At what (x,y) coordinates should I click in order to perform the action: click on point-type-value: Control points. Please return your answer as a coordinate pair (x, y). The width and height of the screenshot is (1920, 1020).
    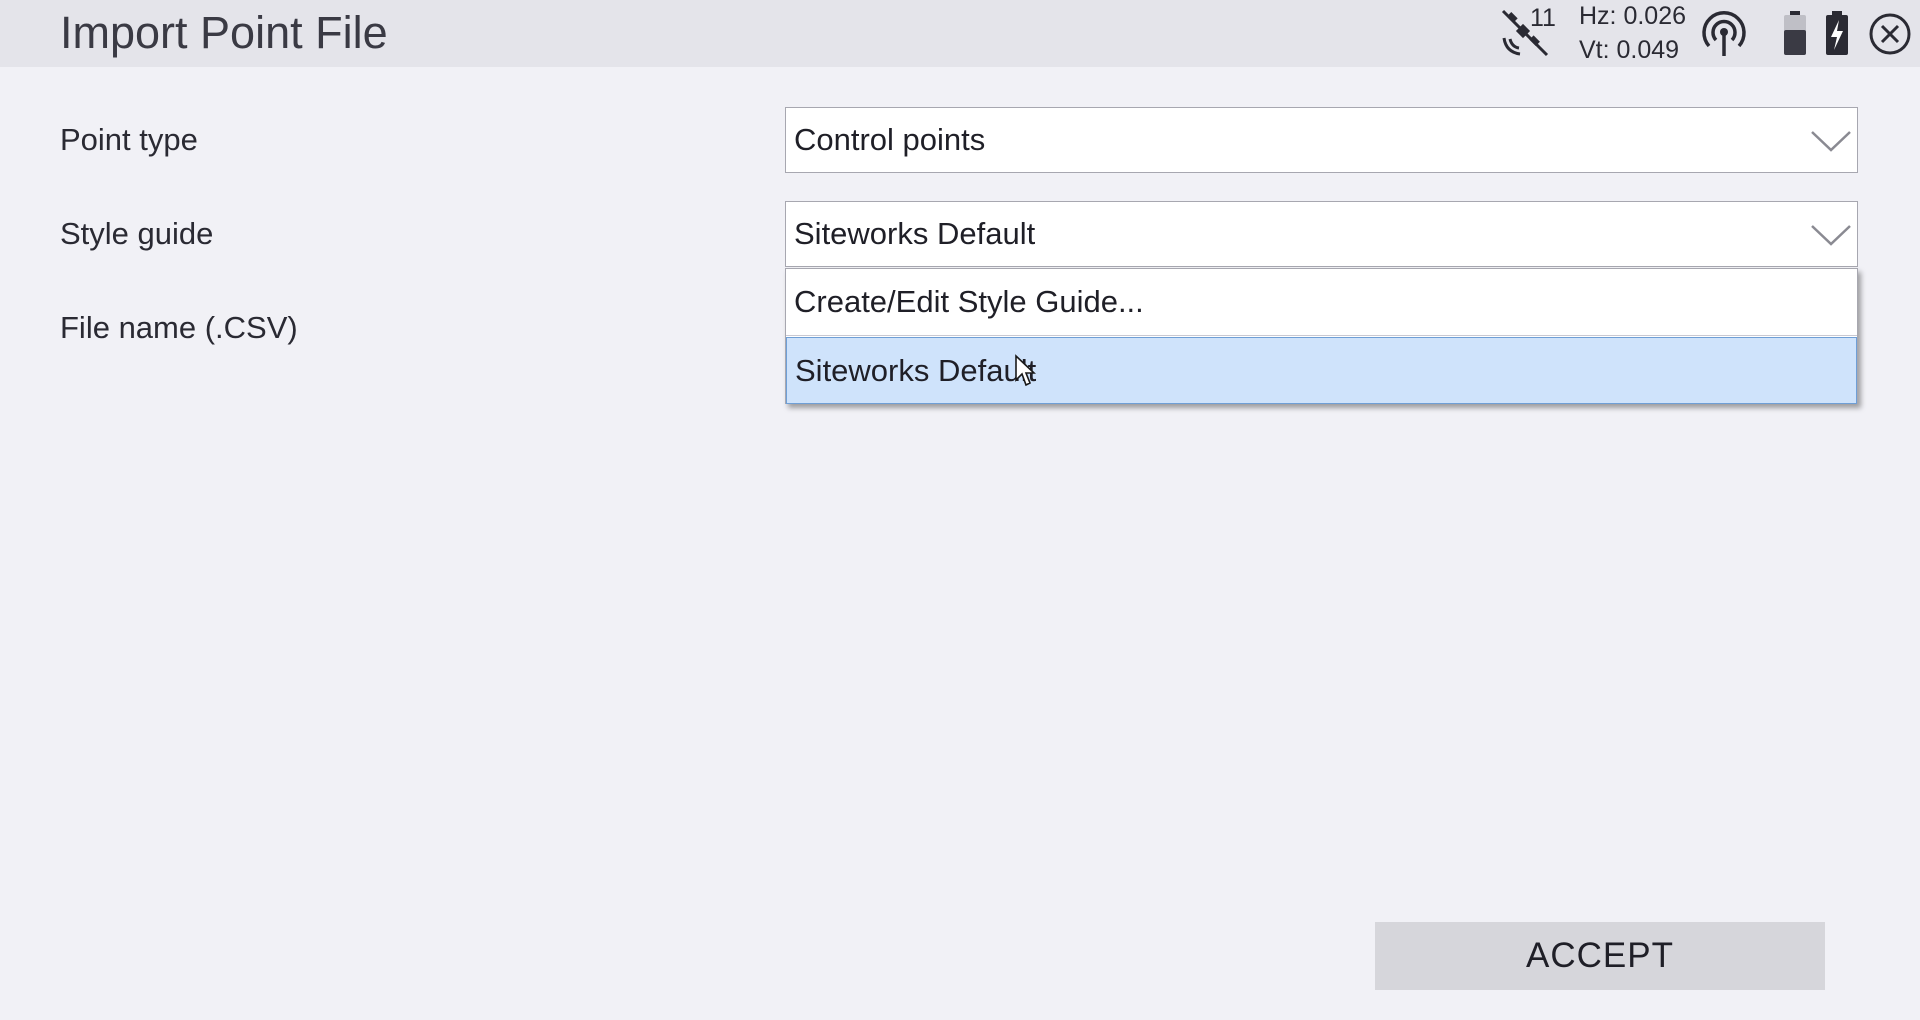
    Looking at the image, I should click on (890, 139).